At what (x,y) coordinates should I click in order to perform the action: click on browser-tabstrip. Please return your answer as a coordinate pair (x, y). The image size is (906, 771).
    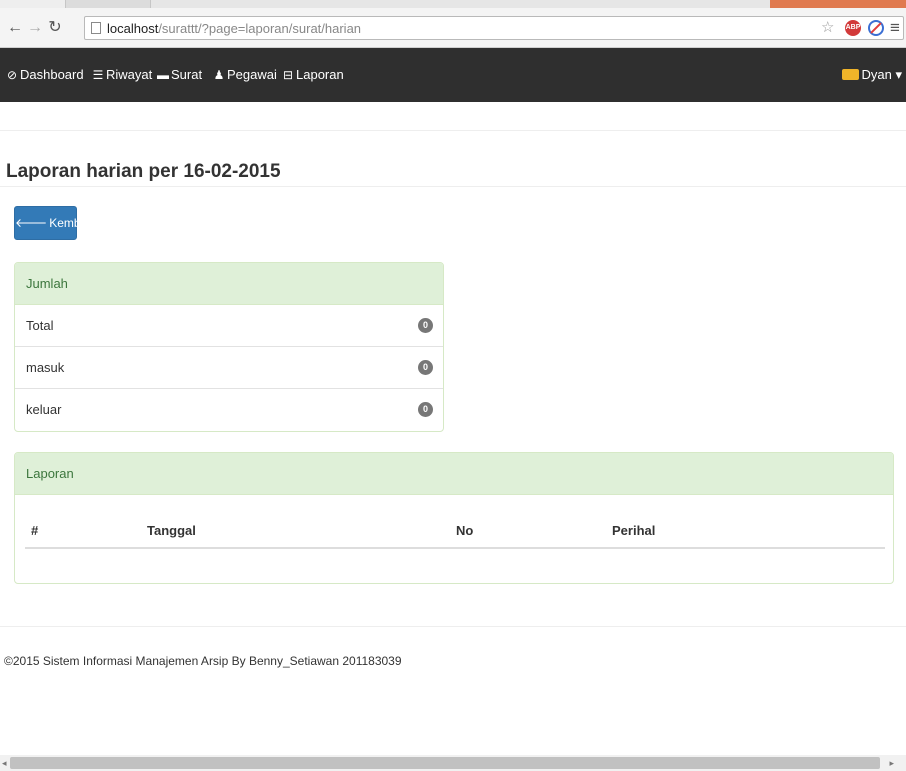
    Looking at the image, I should click on (453, 4).